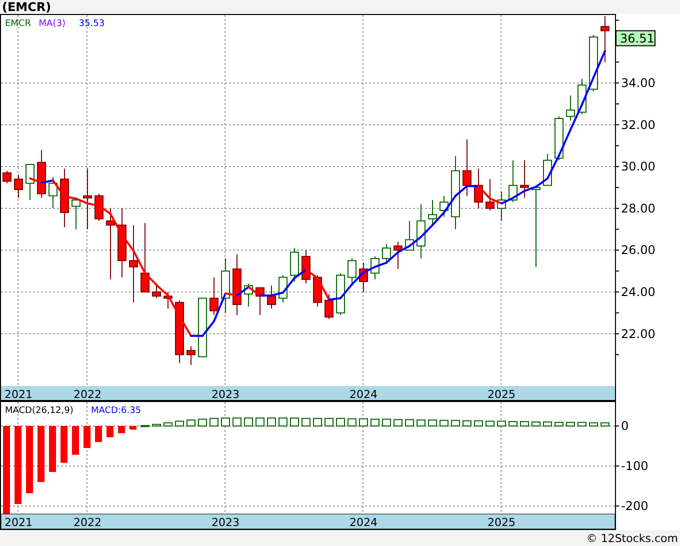 The width and height of the screenshot is (680, 546). Describe the element at coordinates (634, 506) in the screenshot. I see `y-axis-label: -200` at that location.